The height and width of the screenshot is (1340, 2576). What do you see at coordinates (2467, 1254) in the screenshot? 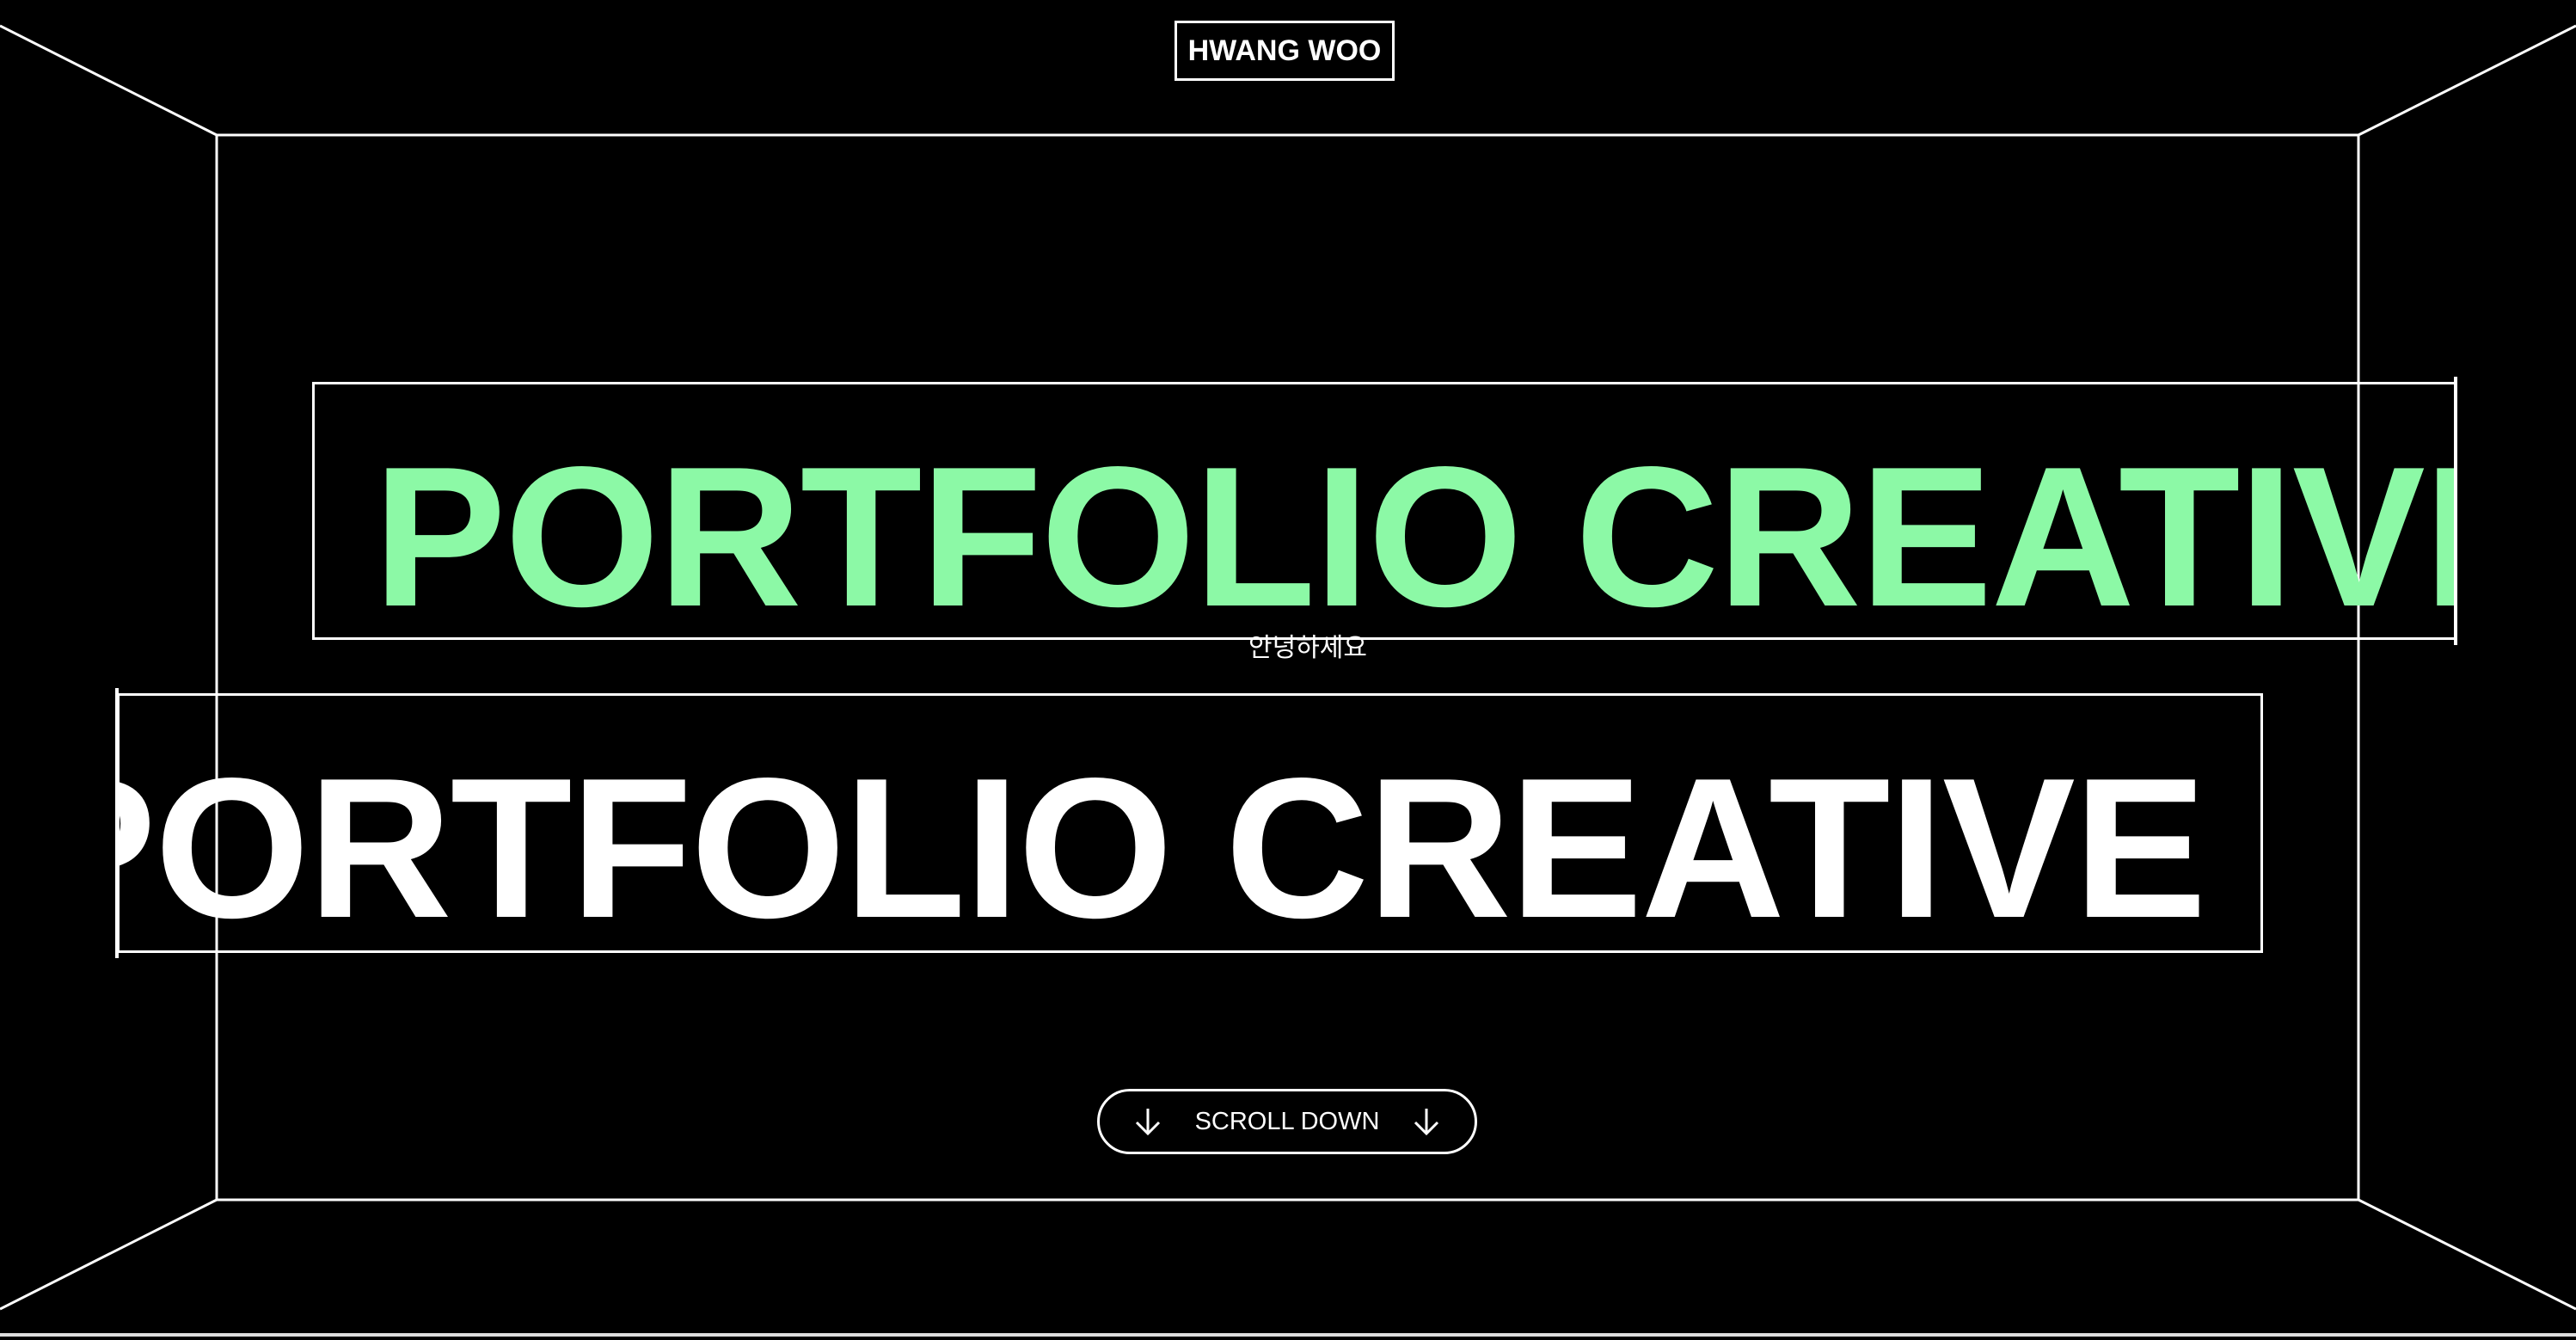
I see `corner-line-bottom-right` at bounding box center [2467, 1254].